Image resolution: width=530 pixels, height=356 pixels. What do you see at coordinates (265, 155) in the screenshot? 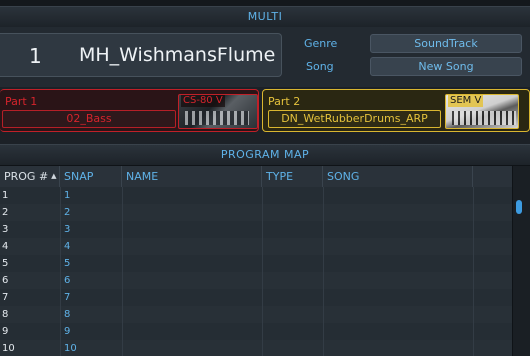
I see `program-map-header: PROGRAM MAP` at bounding box center [265, 155].